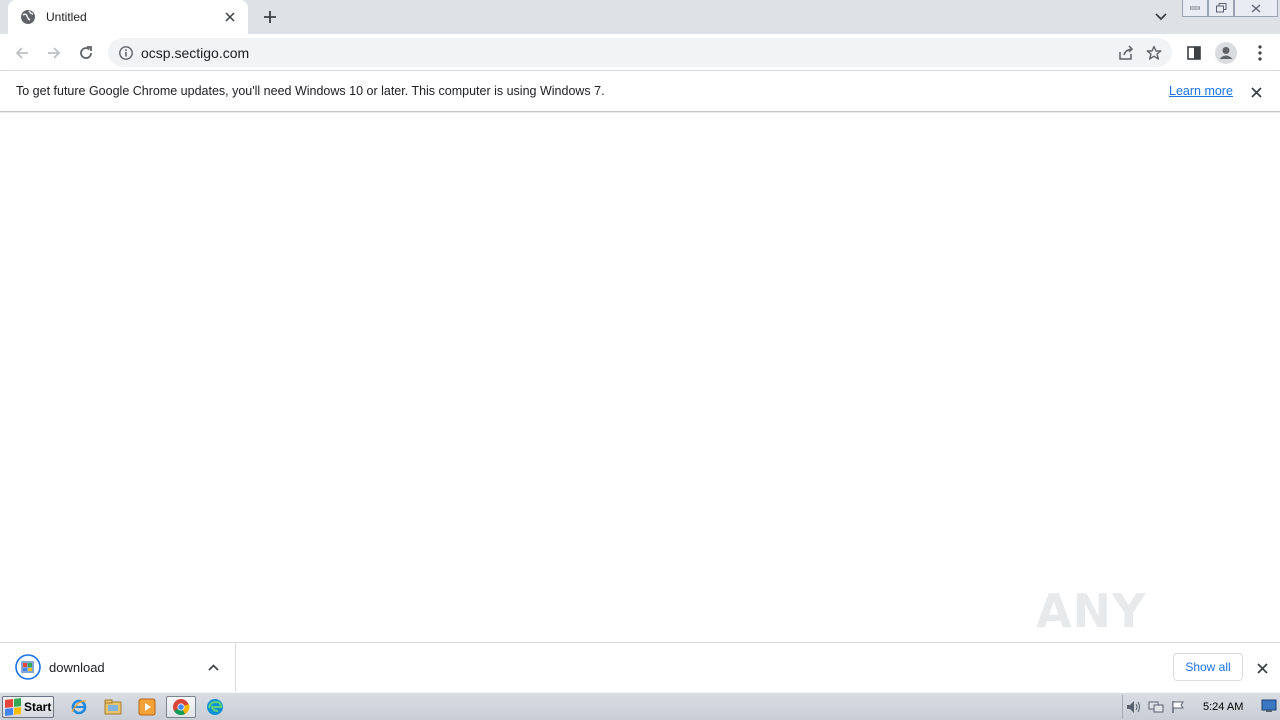 This screenshot has height=720, width=1280. Describe the element at coordinates (1221, 8) in the screenshot. I see `restore-button` at that location.